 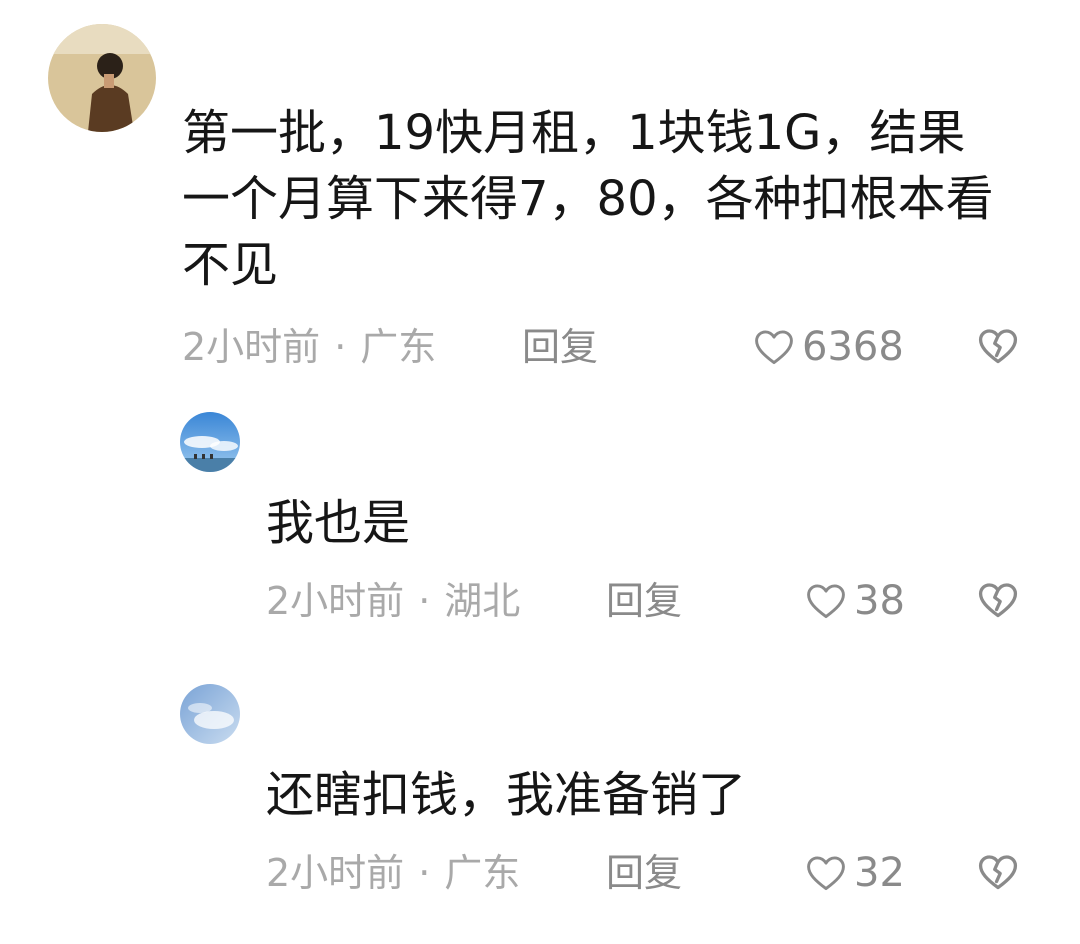 I want to click on like-button: 32, so click(x=854, y=873).